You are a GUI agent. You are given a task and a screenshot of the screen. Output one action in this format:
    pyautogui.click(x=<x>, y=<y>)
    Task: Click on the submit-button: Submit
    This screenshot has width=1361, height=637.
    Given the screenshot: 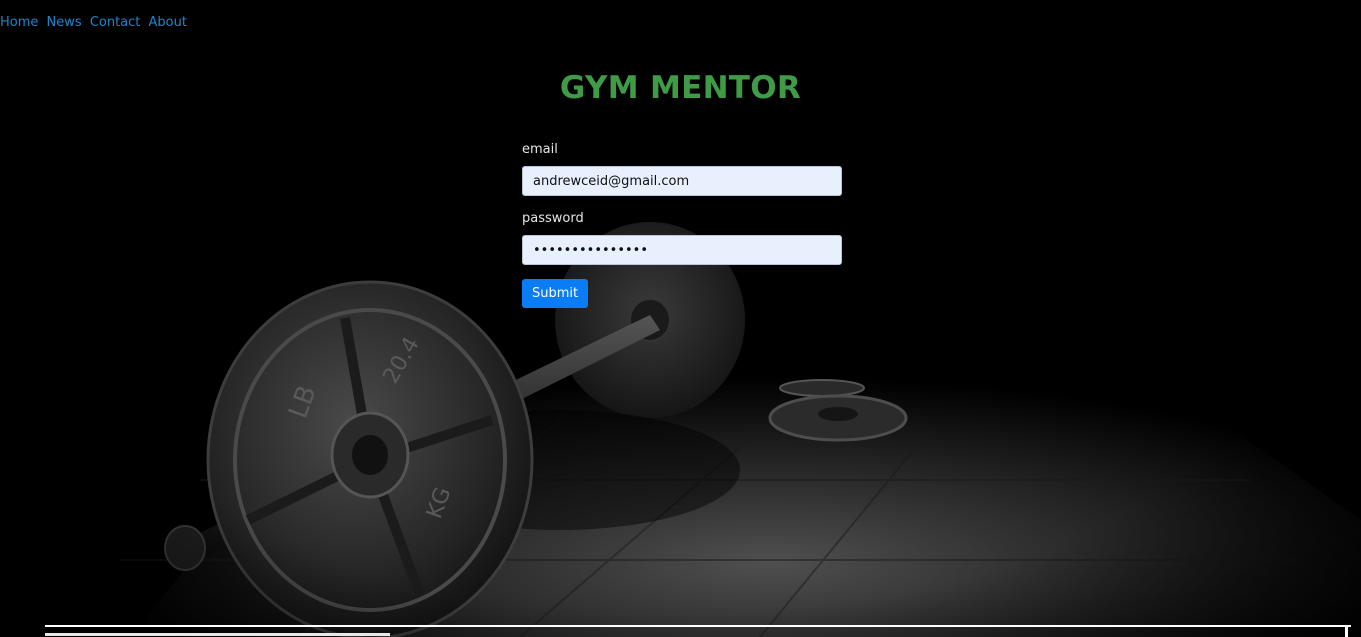 What is the action you would take?
    pyautogui.click(x=555, y=293)
    